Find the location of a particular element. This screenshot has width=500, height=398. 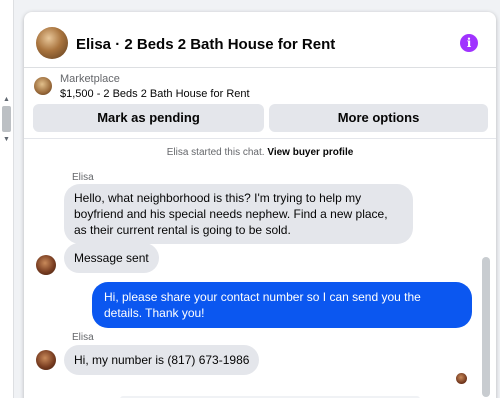

conversation-title: Elisa · 2 Beds 2 Bath House for Rent is located at coordinates (205, 44).